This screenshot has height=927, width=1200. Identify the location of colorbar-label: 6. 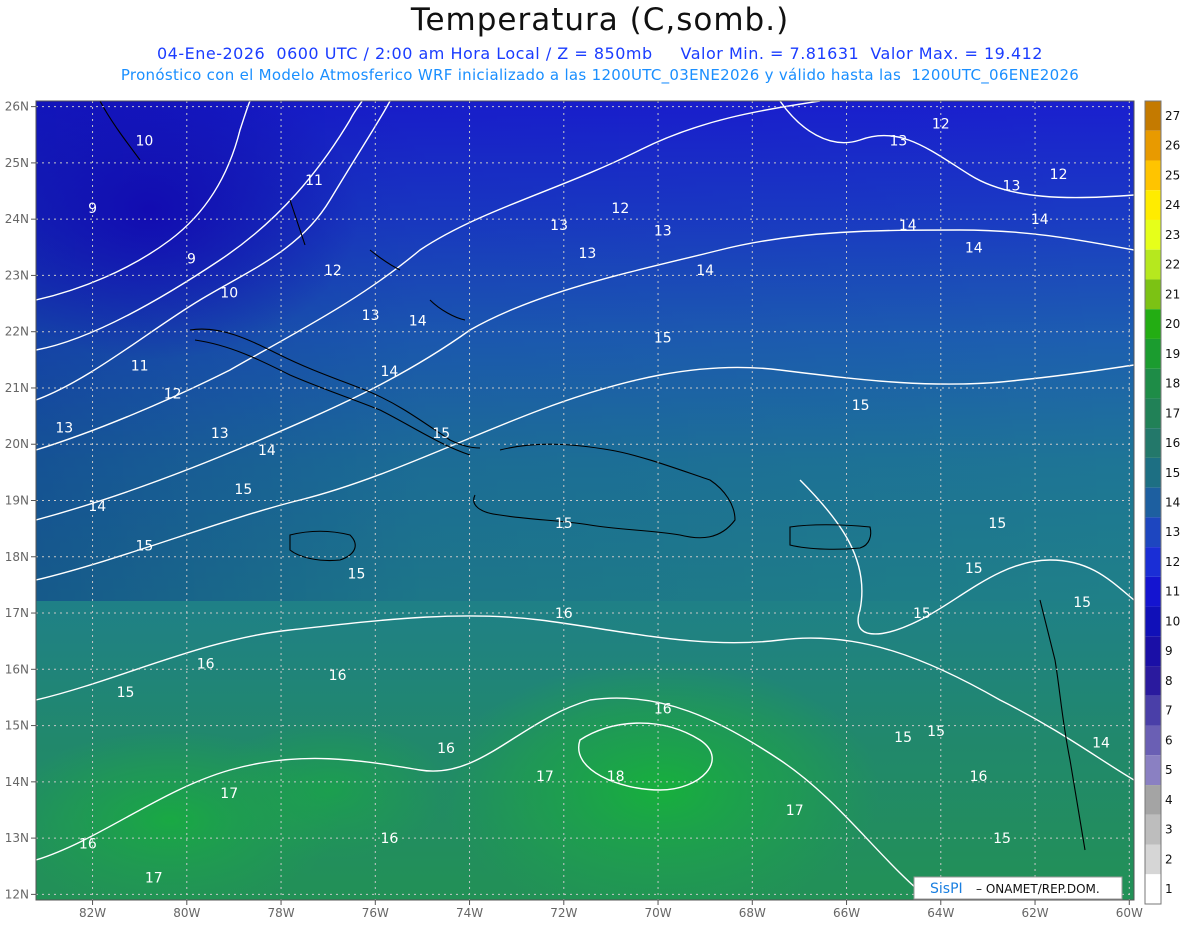
(1169, 740).